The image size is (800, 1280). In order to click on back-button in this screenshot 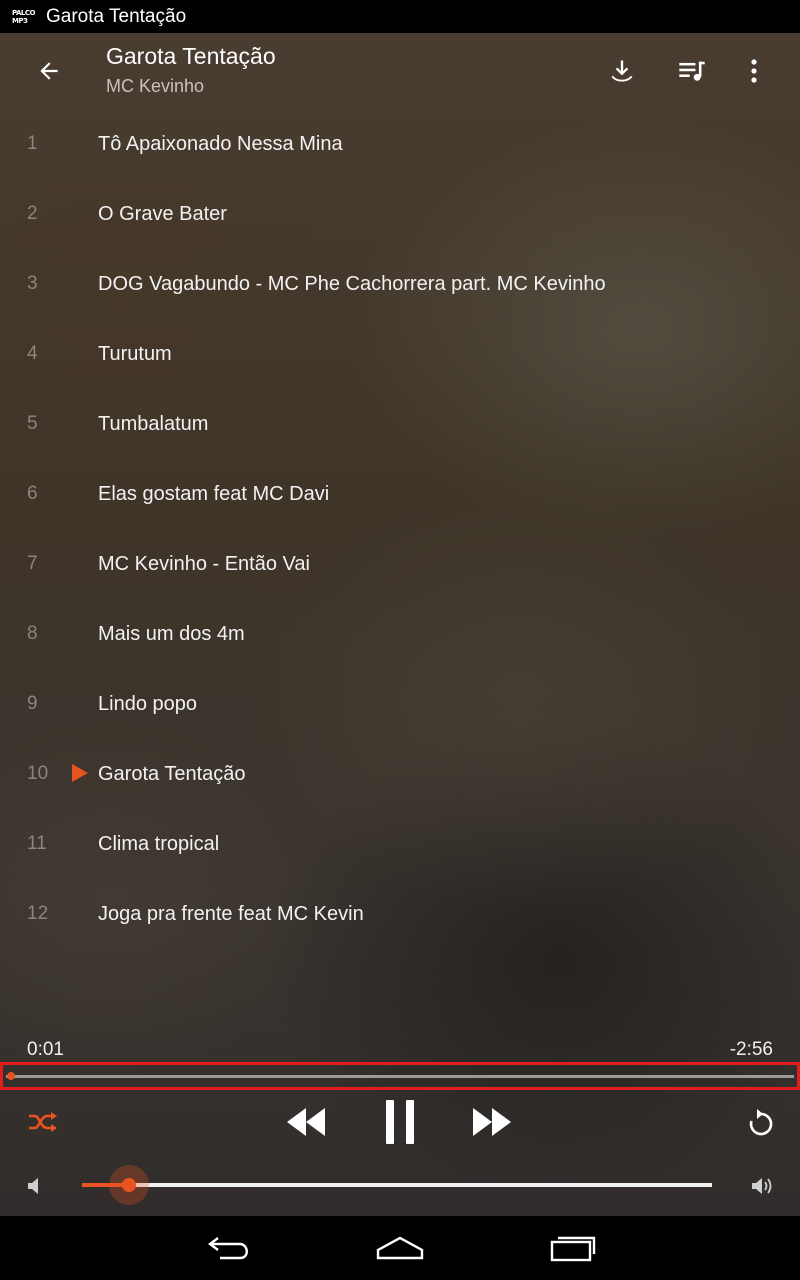, I will do `click(49, 71)`.